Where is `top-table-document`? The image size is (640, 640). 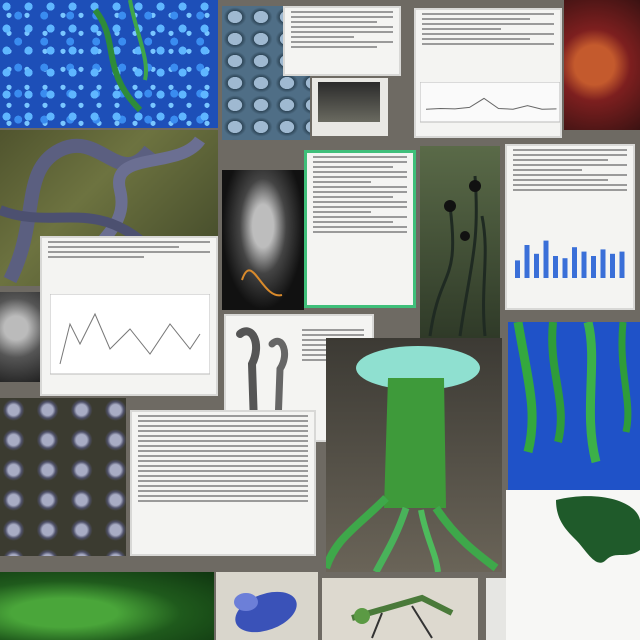
top-table-document is located at coordinates (342, 41).